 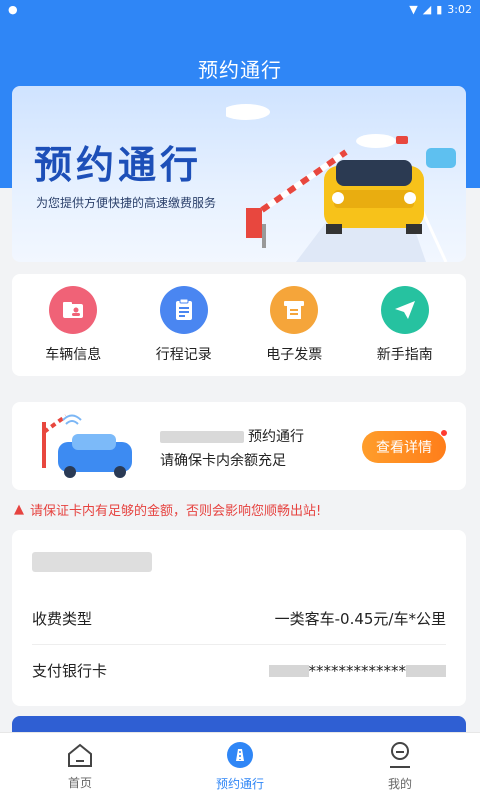 What do you see at coordinates (240, 755) in the screenshot?
I see `reservation-icon` at bounding box center [240, 755].